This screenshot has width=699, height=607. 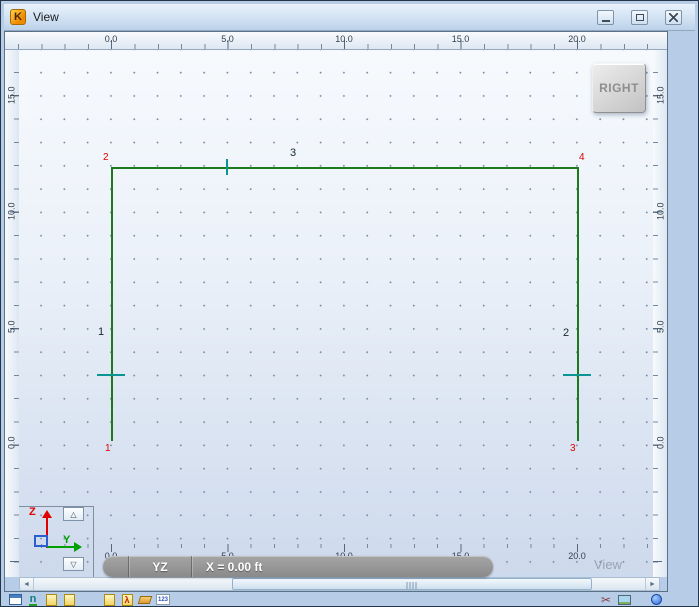 What do you see at coordinates (227, 39) in the screenshot?
I see `ruler-top-label: 5.0` at bounding box center [227, 39].